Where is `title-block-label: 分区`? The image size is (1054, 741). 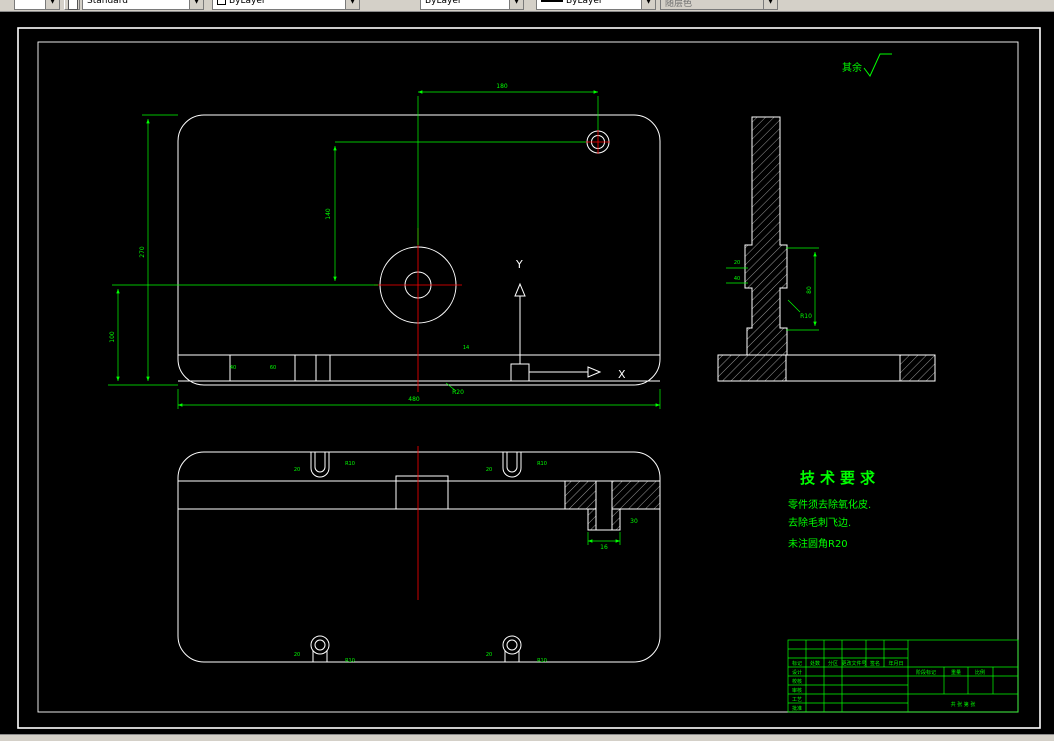
title-block-label: 分区 is located at coordinates (833, 663).